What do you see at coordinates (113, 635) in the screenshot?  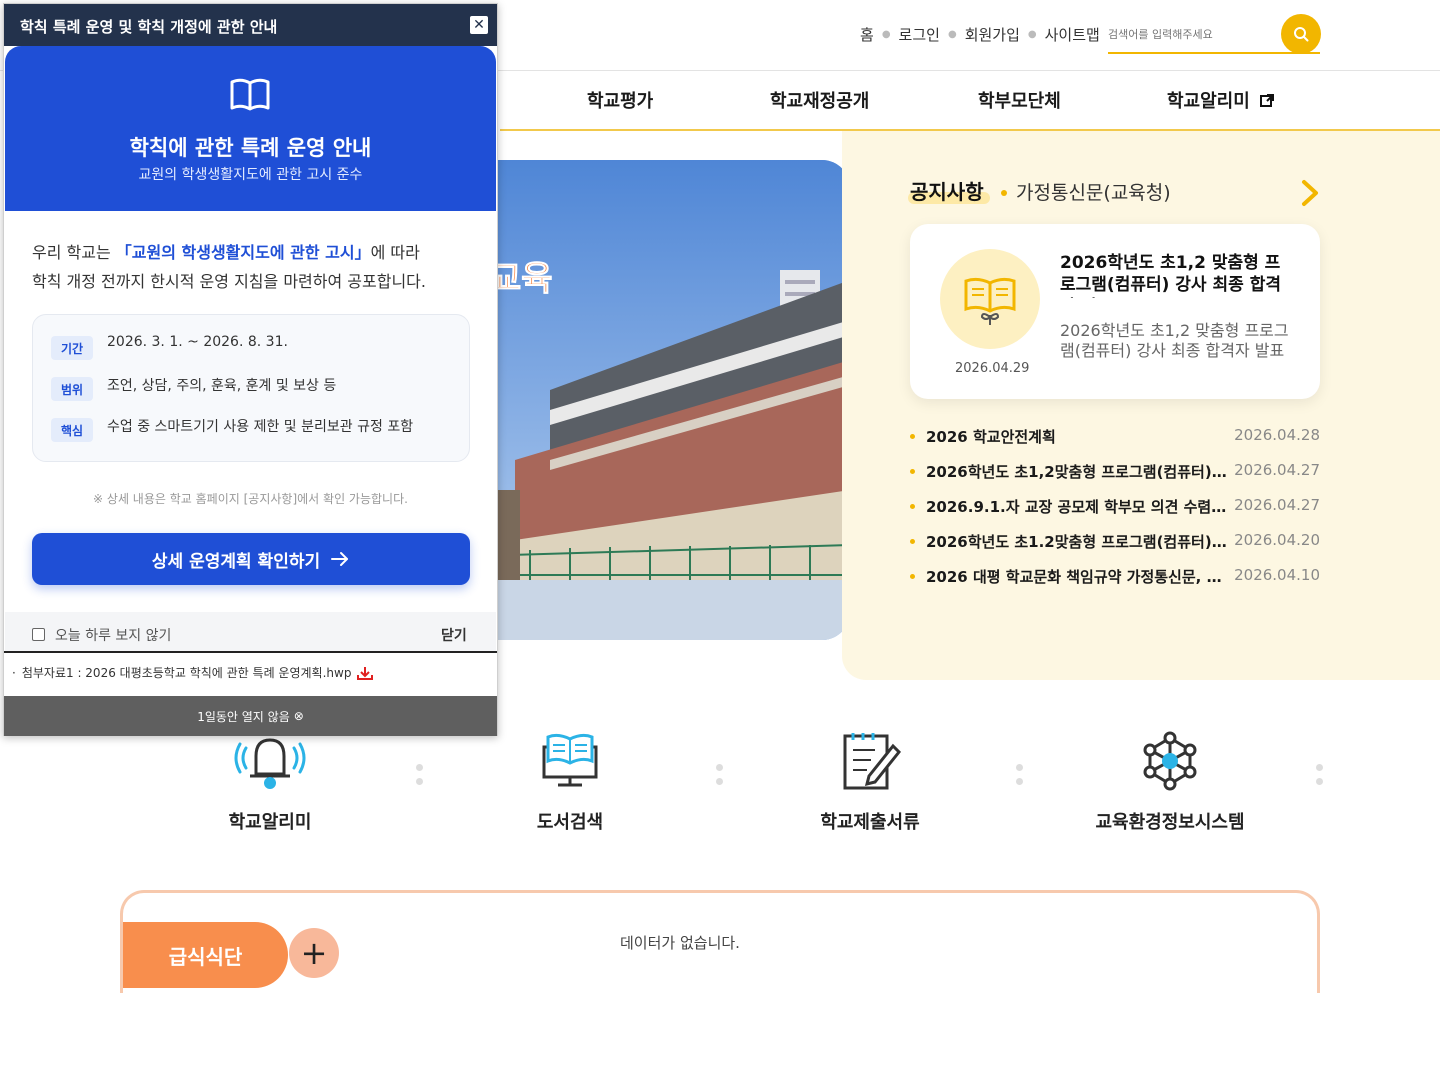 I see `dont-show-today-label: 오늘 하루 보지 않기` at bounding box center [113, 635].